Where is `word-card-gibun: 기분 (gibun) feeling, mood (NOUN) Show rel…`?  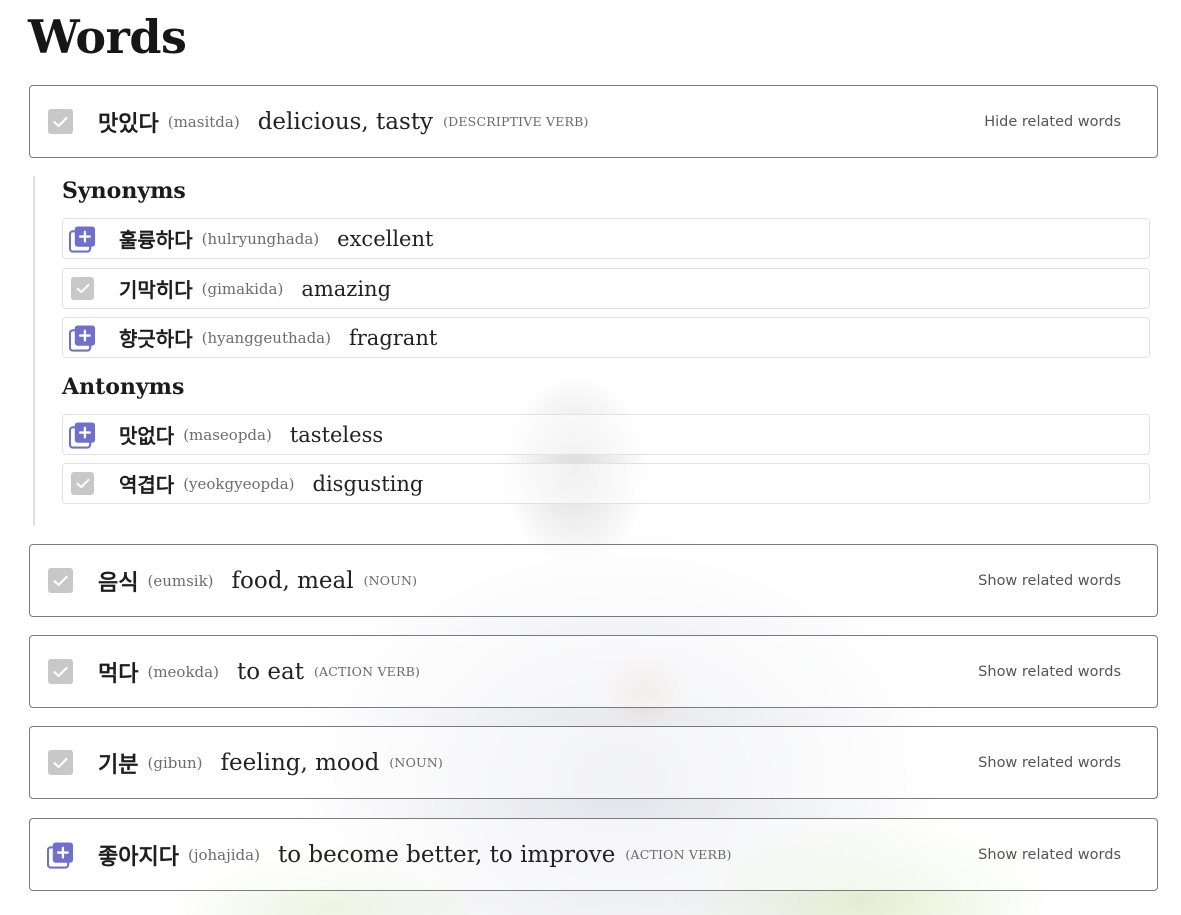
word-card-gibun: 기분 (gibun) feeling, mood (NOUN) Show rel… is located at coordinates (593, 762).